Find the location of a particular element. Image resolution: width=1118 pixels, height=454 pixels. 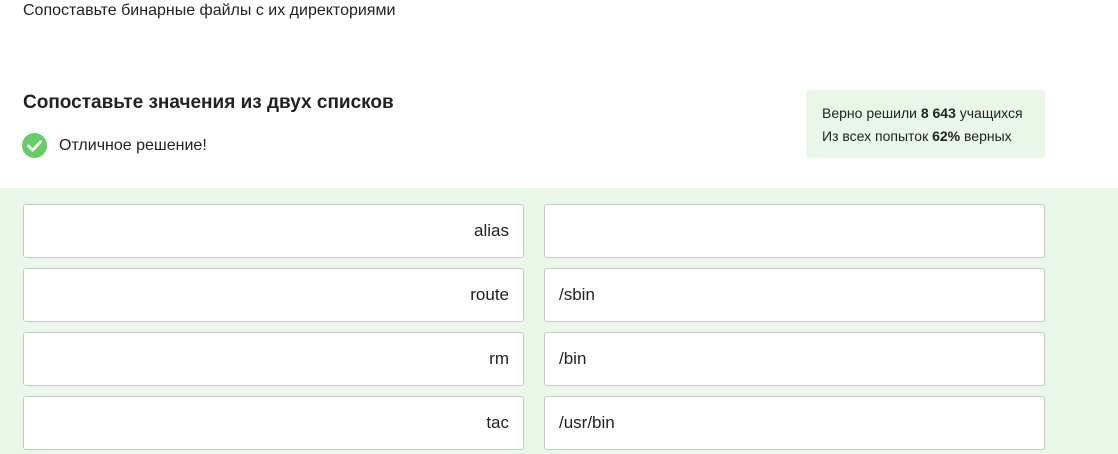

matching-left-item: alias is located at coordinates (273, 231).